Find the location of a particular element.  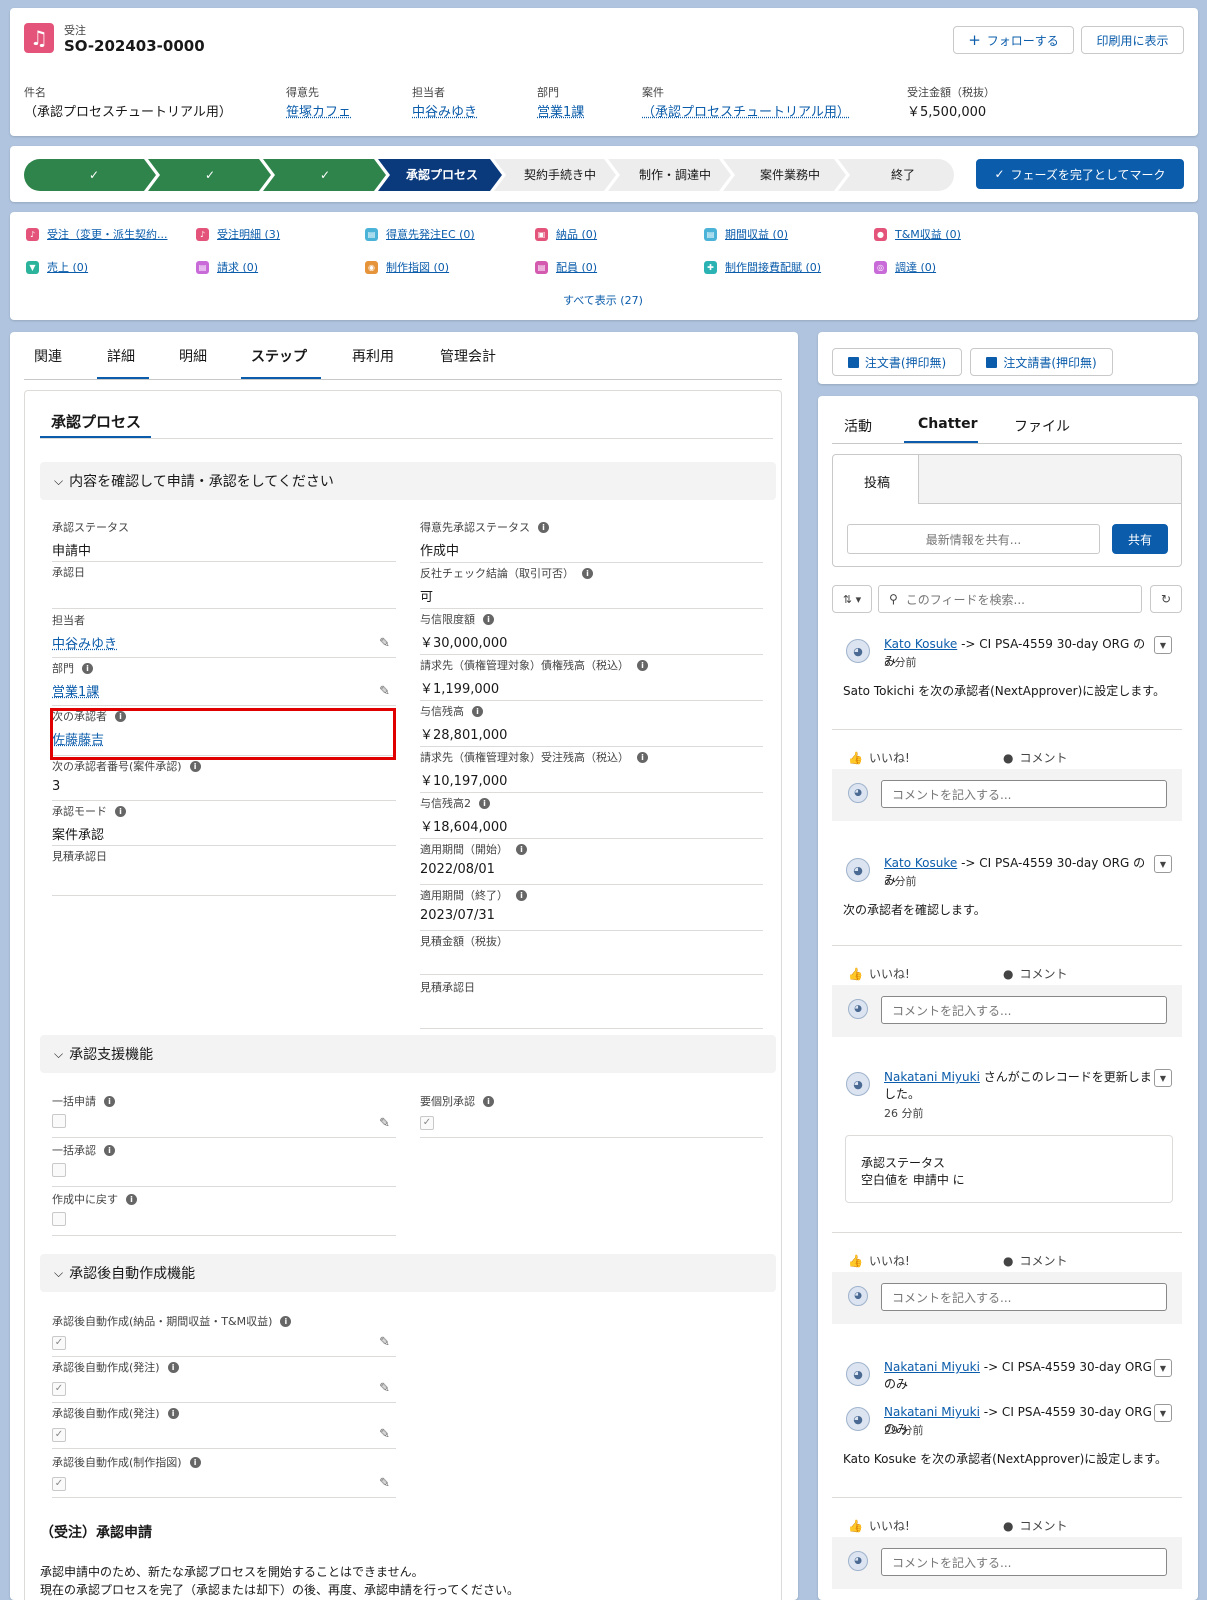

path-step-2: ✓ is located at coordinates (325, 175).